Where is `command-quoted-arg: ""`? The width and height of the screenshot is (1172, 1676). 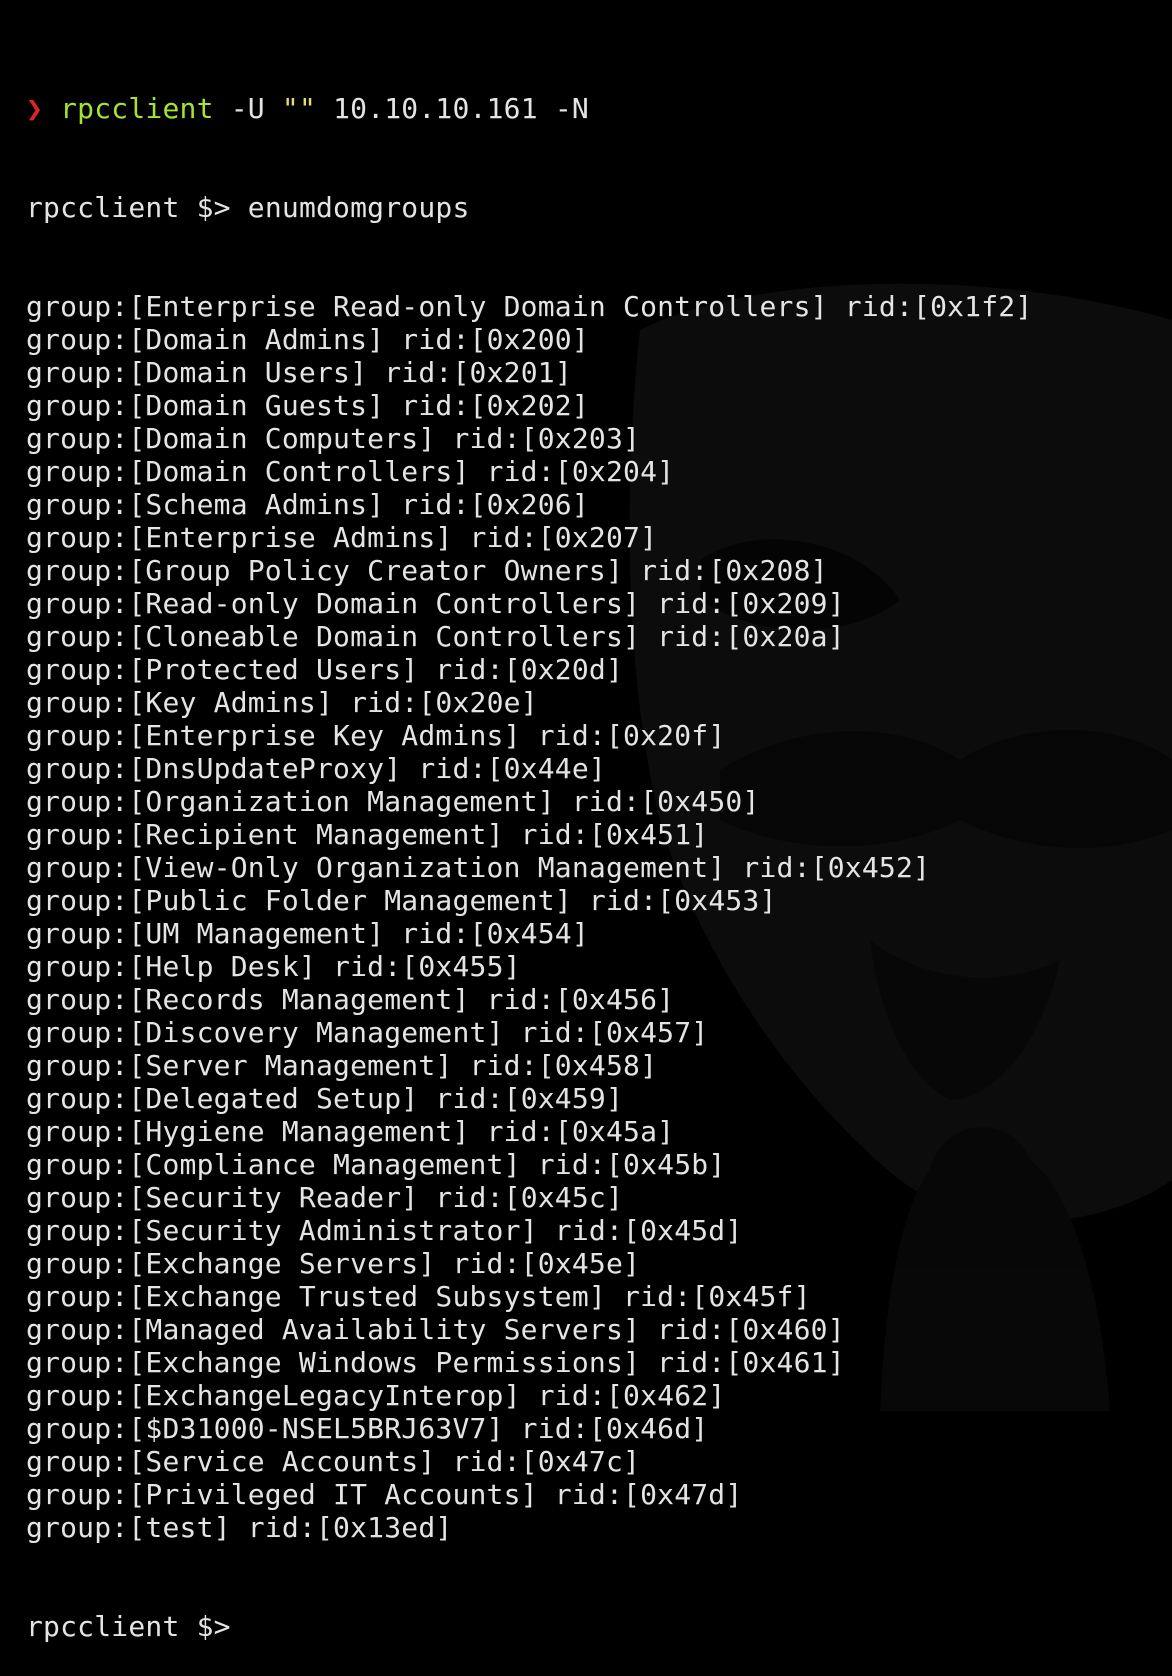 command-quoted-arg: "" is located at coordinates (299, 108).